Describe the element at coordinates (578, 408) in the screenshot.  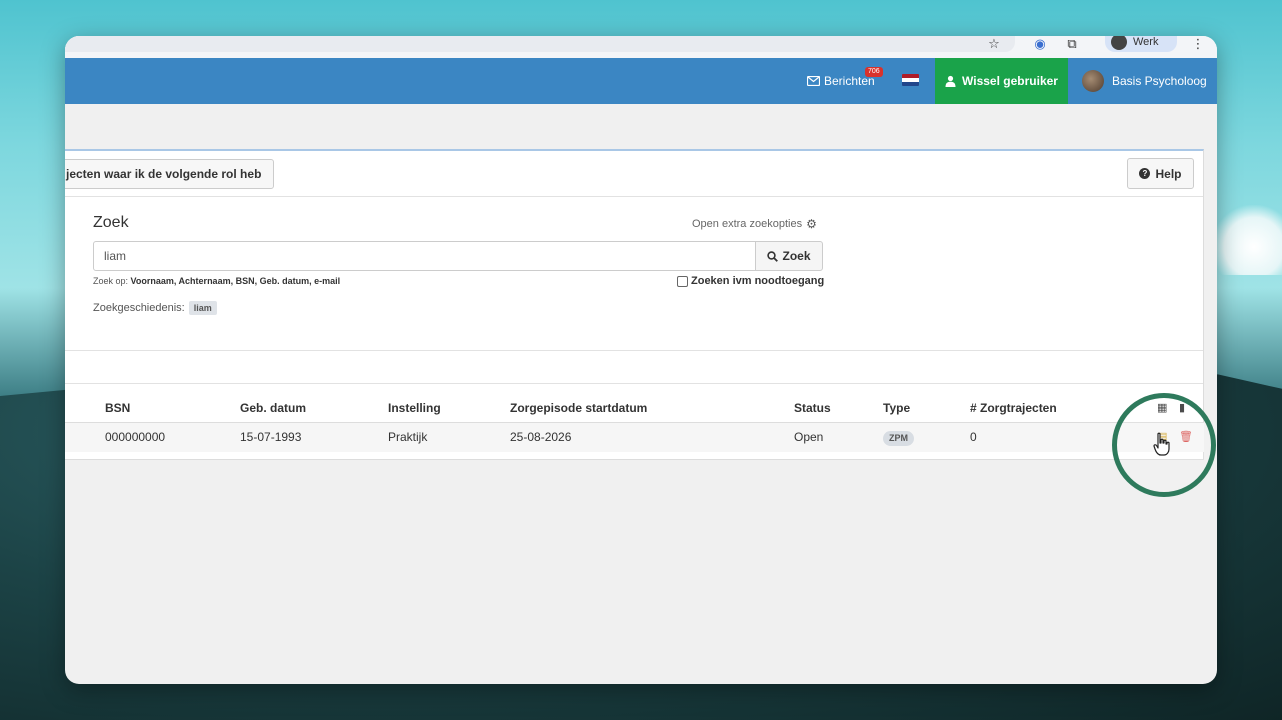
I see `column-header-episode-start: Zorgepisode startdatum` at that location.